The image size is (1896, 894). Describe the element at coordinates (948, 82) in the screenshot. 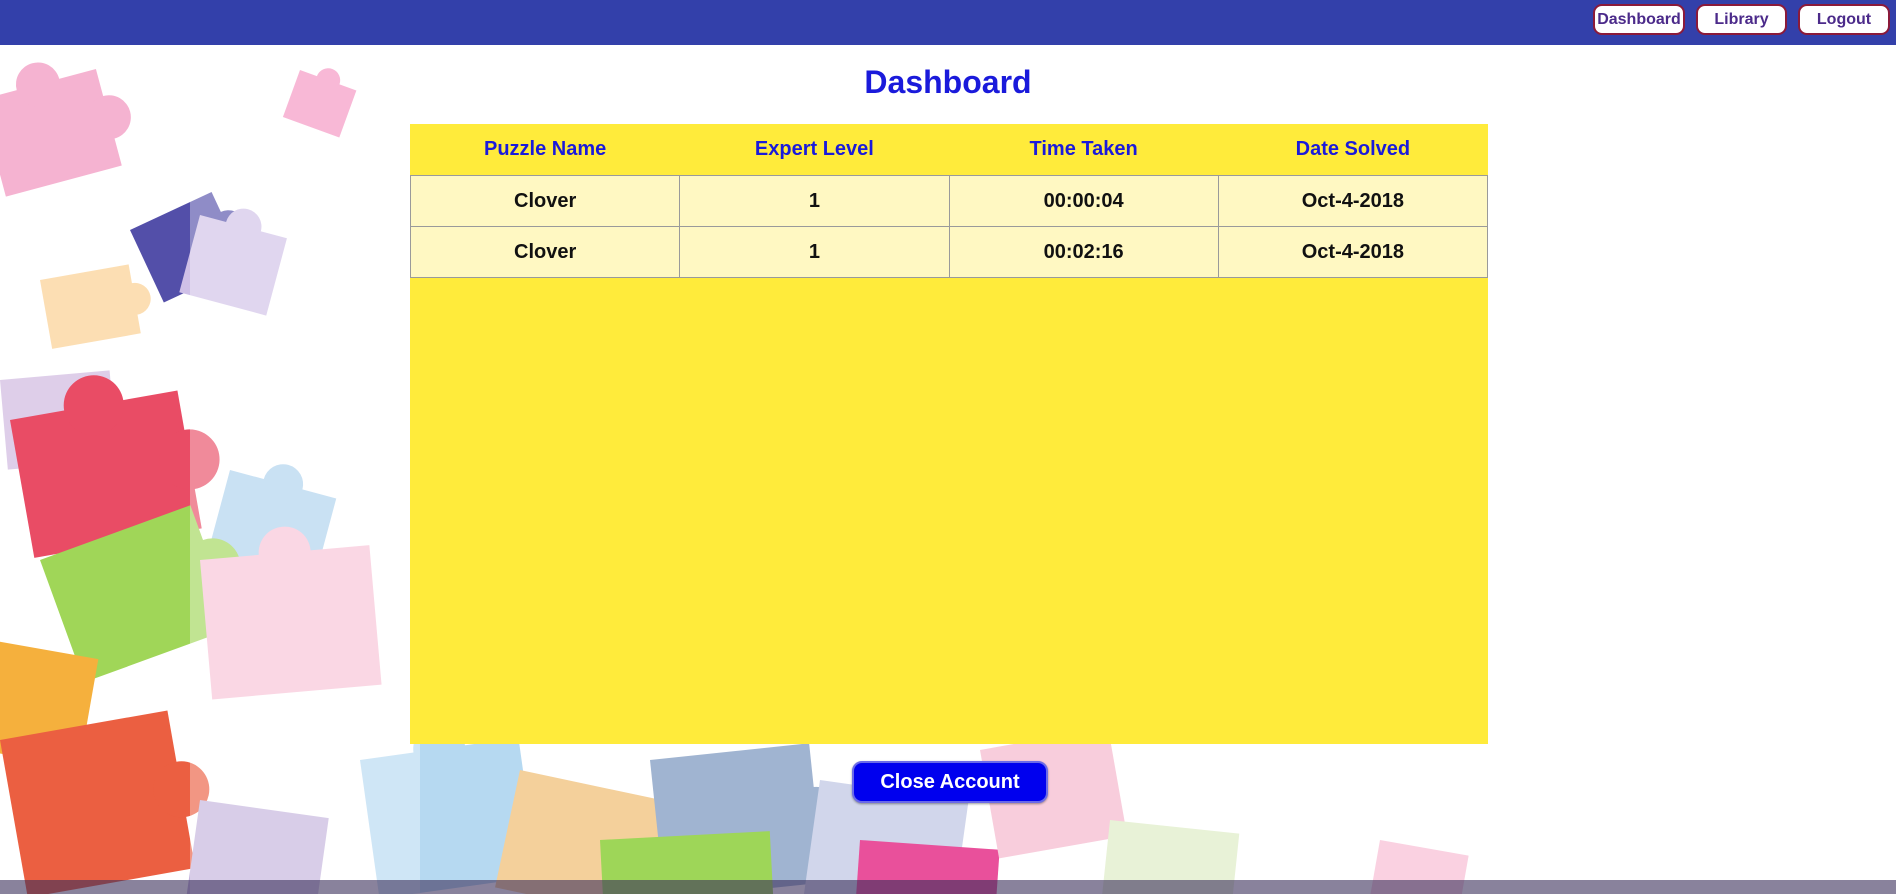

I see `page-title: Dashboard` at that location.